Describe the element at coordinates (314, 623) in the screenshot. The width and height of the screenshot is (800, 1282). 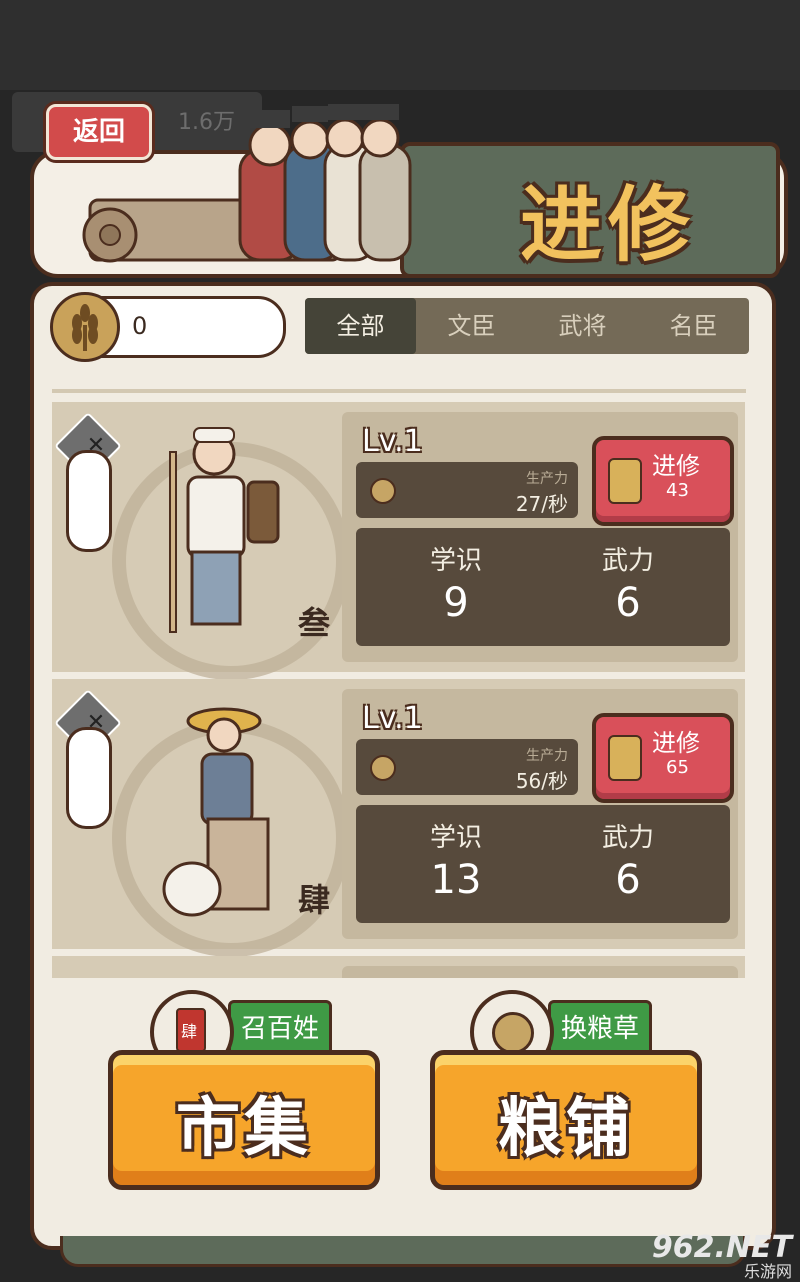
I see `character-name-label: 叁` at that location.